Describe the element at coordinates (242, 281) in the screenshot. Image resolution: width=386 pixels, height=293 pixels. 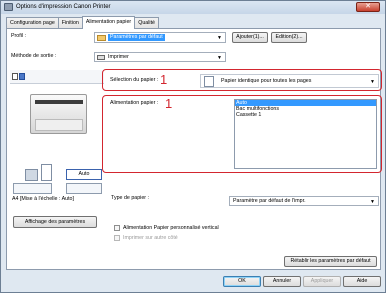
I see `ok-button: OK` at that location.